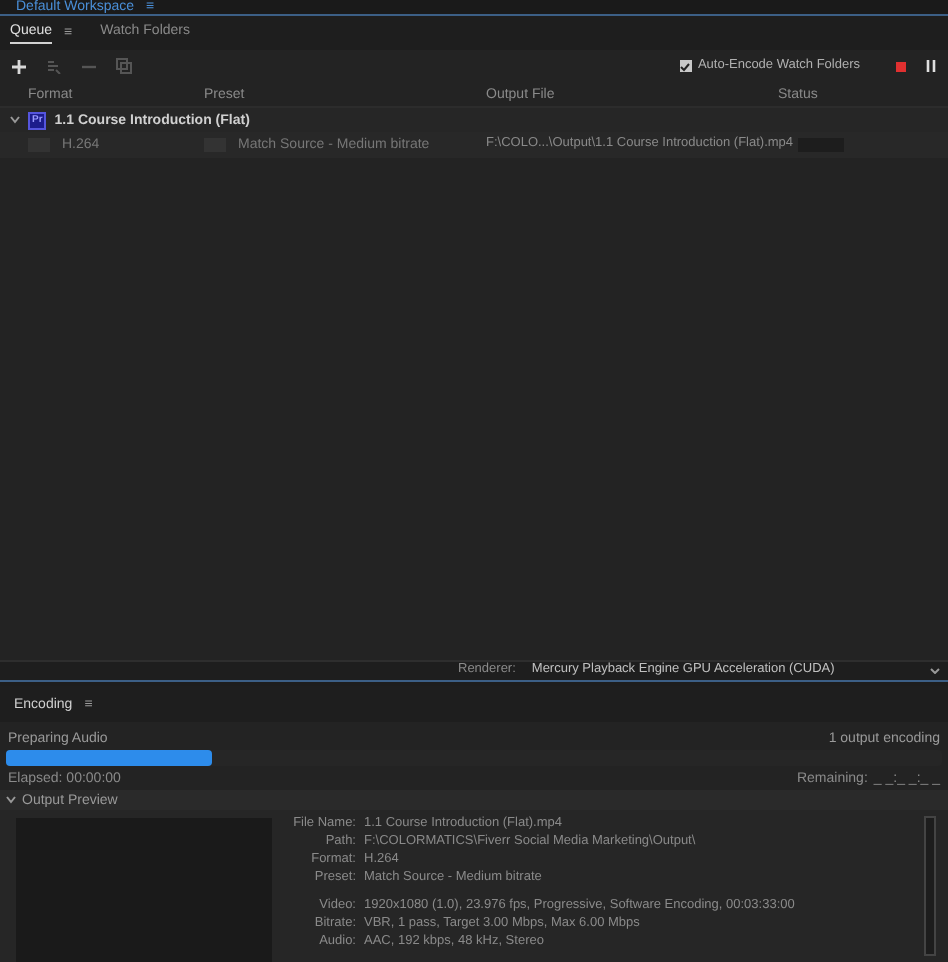  Describe the element at coordinates (901, 66) in the screenshot. I see `stop-button` at that location.